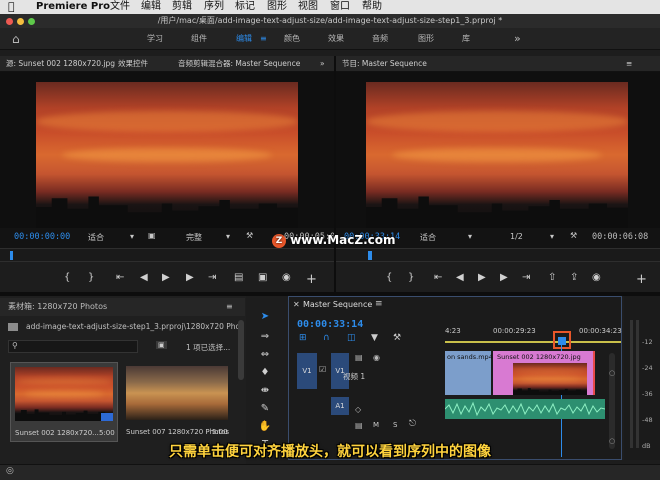  What do you see at coordinates (308, 7) in the screenshot?
I see `menu-view: 视图` at bounding box center [308, 7].